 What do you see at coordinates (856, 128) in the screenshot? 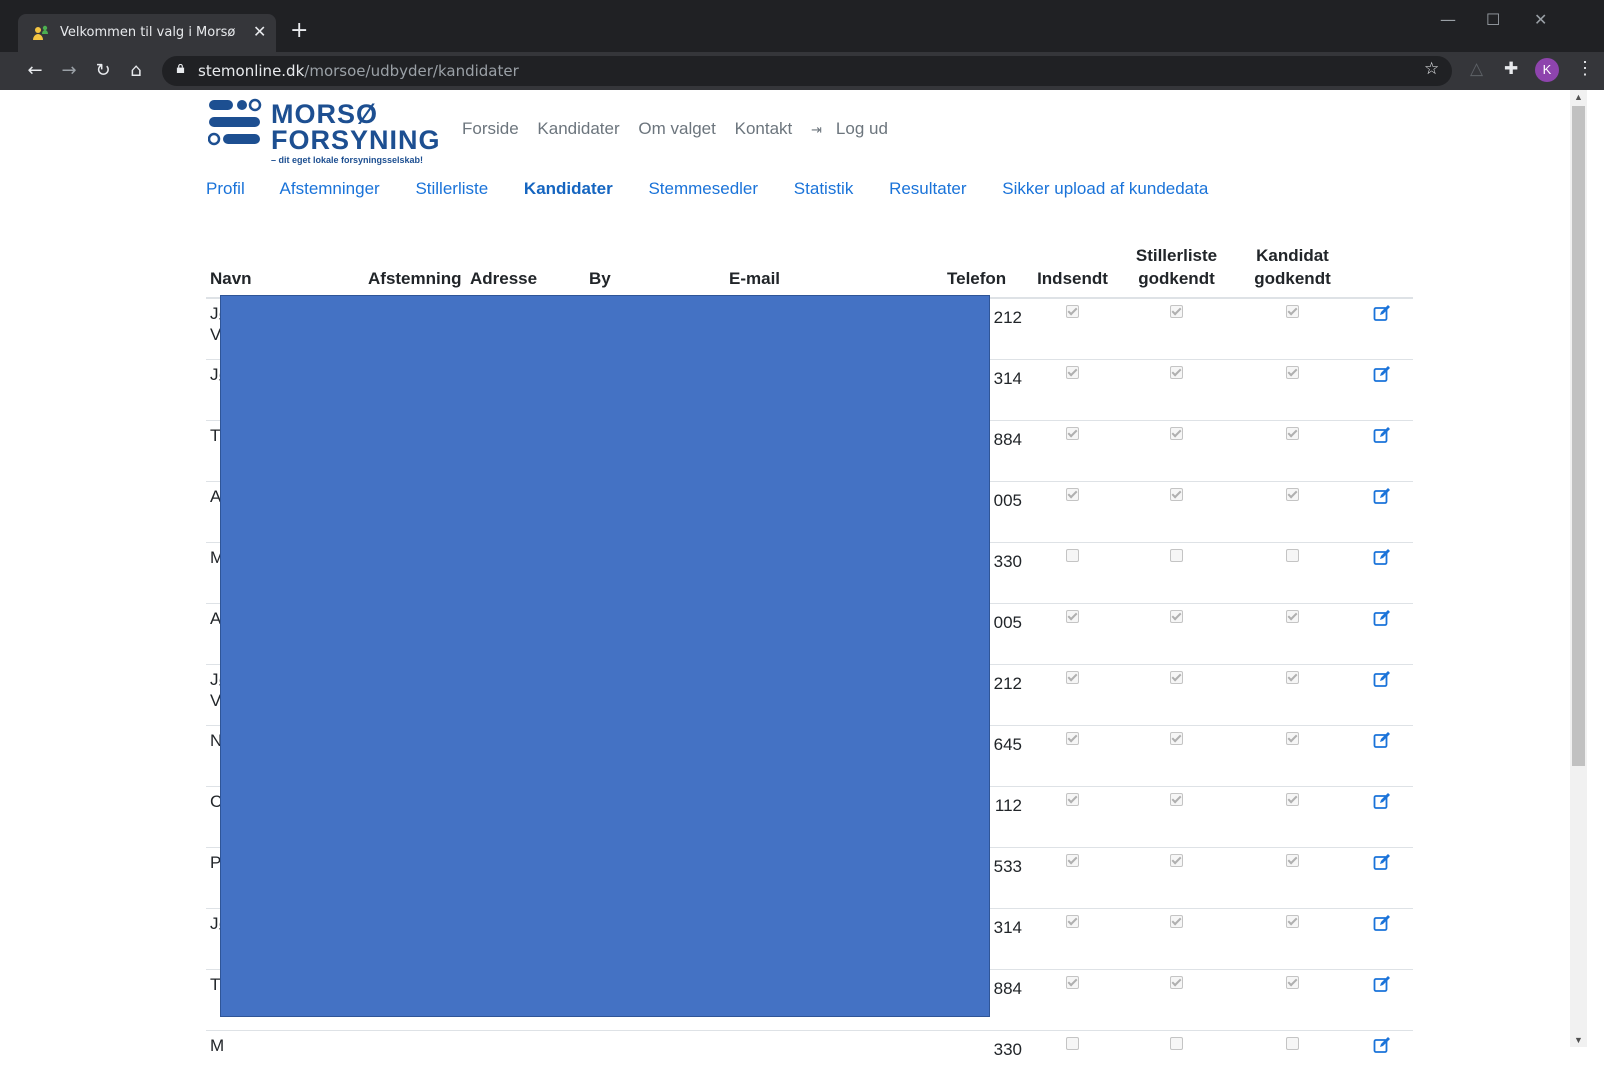
I see `topnav-log-ud: ⇥Log ud` at bounding box center [856, 128].